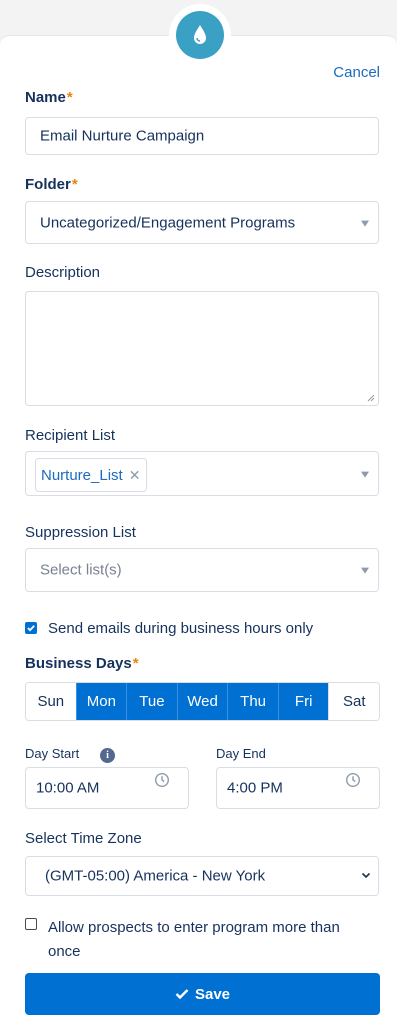  What do you see at coordinates (252, 701) in the screenshot?
I see `day-thu: Thu` at bounding box center [252, 701].